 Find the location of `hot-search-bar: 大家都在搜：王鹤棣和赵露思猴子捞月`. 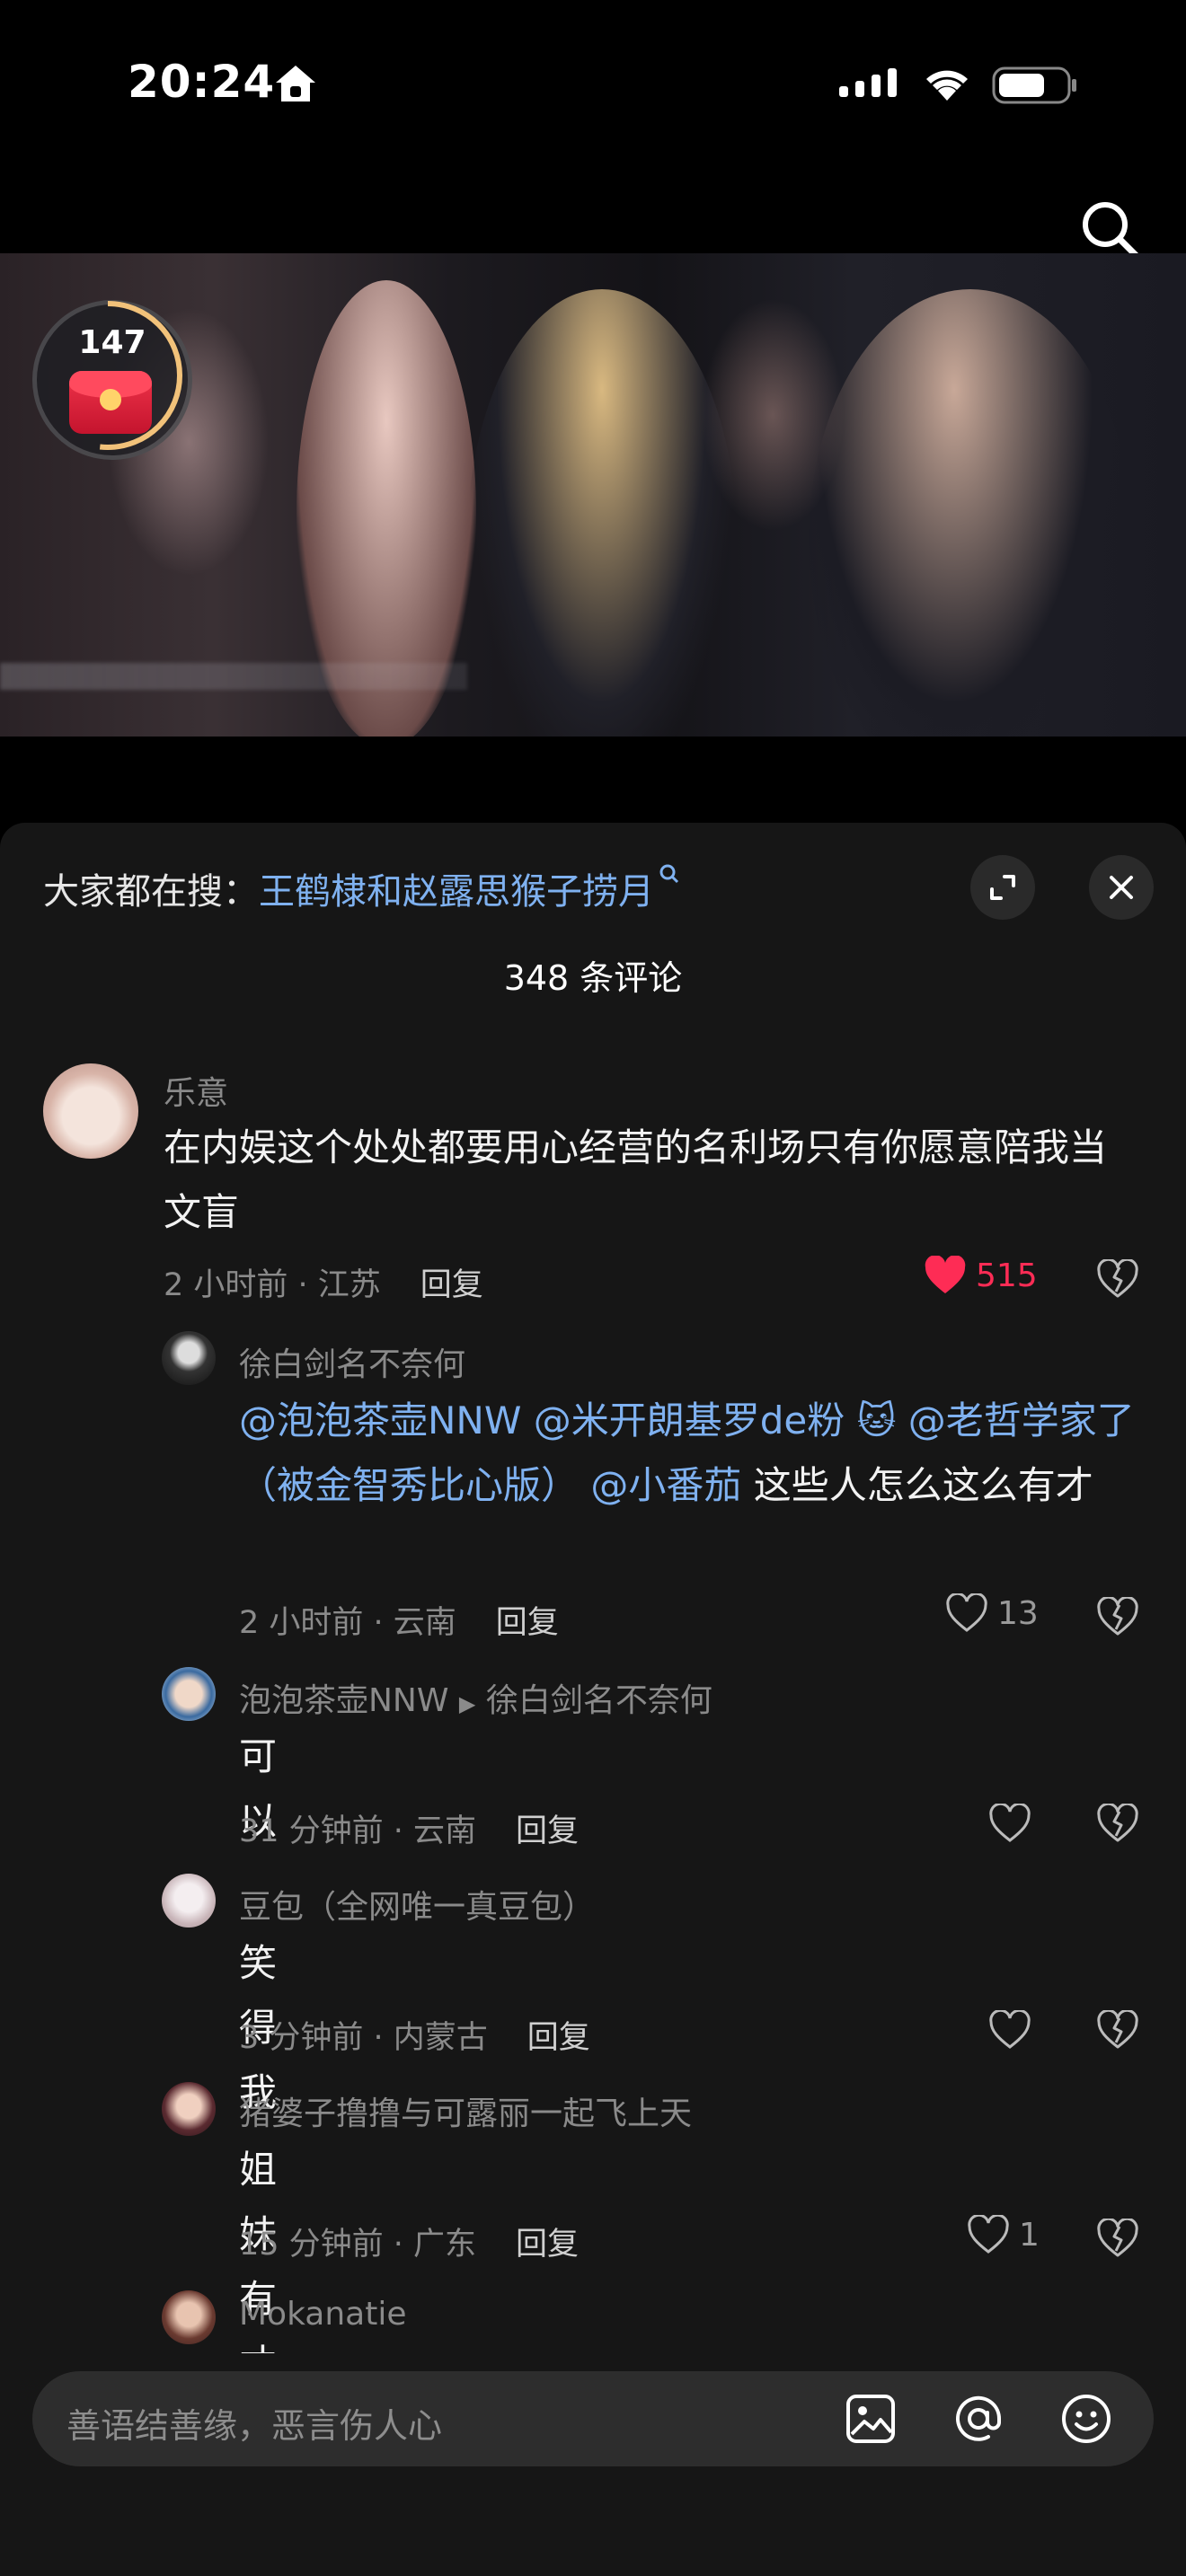

hot-search-bar: 大家都在搜：王鹤棣和赵露思猴子捞月 is located at coordinates (362, 888).